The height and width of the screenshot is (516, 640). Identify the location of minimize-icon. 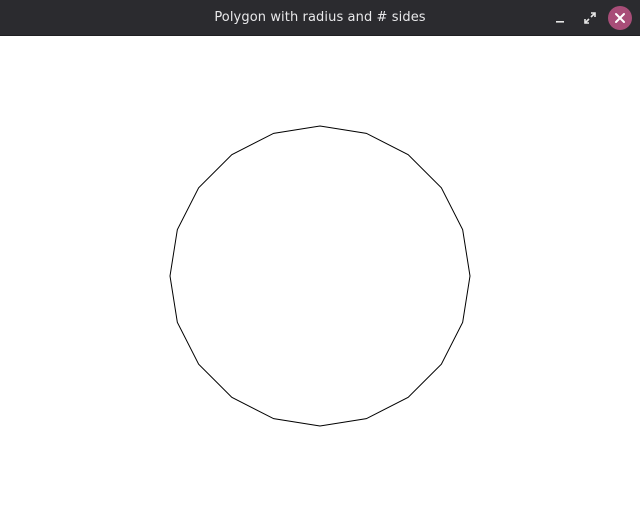
(560, 22).